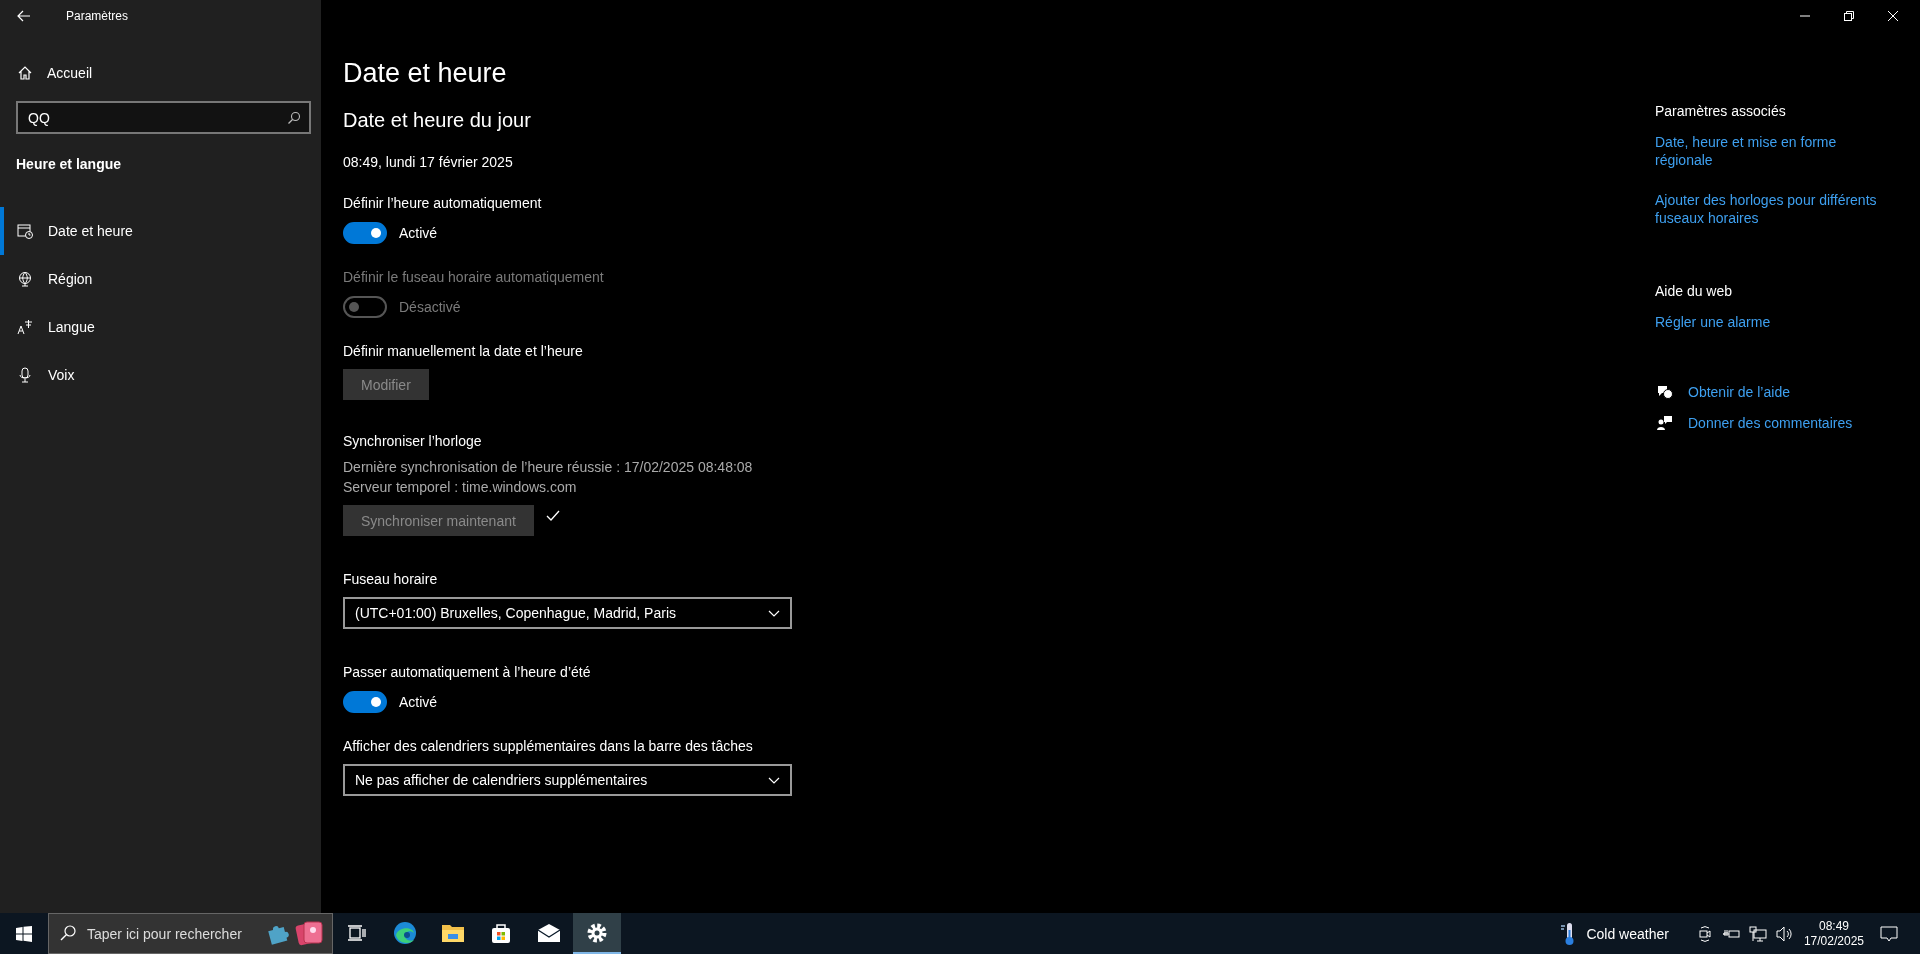  What do you see at coordinates (1757, 933) in the screenshot?
I see `network-icon` at bounding box center [1757, 933].